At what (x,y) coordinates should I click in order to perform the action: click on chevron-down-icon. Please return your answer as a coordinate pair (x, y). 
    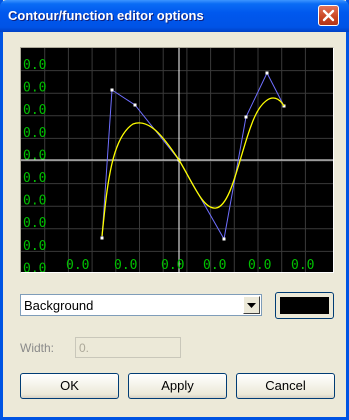
    Looking at the image, I should click on (251, 305).